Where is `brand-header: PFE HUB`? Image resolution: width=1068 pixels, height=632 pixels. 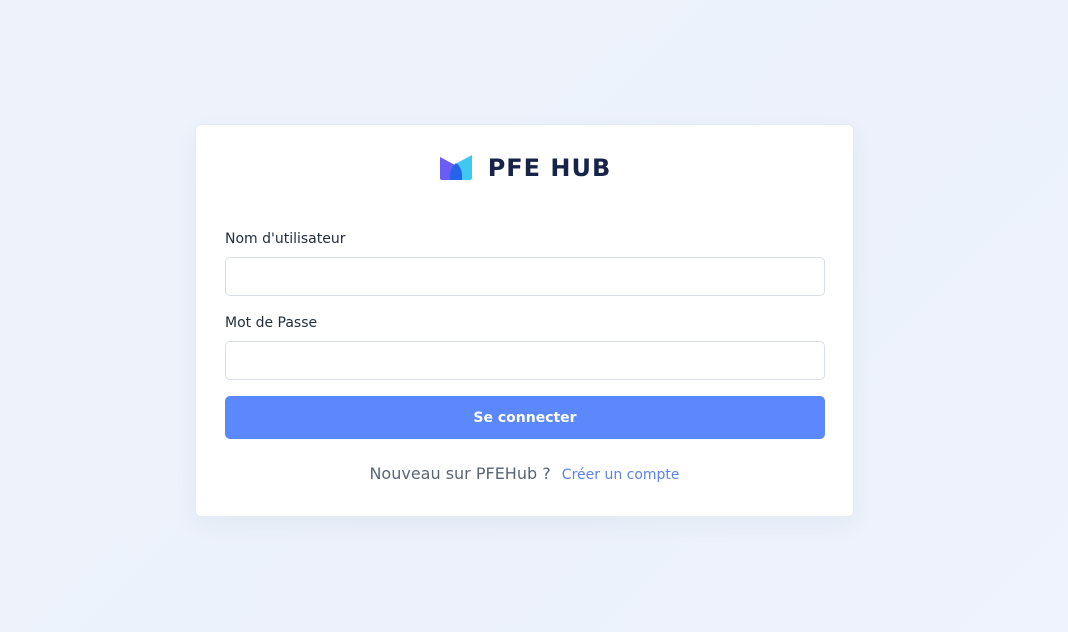
brand-header: PFE HUB is located at coordinates (524, 168).